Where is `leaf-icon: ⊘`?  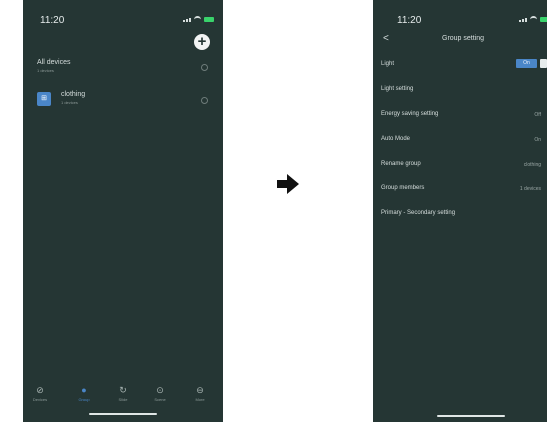 leaf-icon: ⊘ is located at coordinates (40, 390).